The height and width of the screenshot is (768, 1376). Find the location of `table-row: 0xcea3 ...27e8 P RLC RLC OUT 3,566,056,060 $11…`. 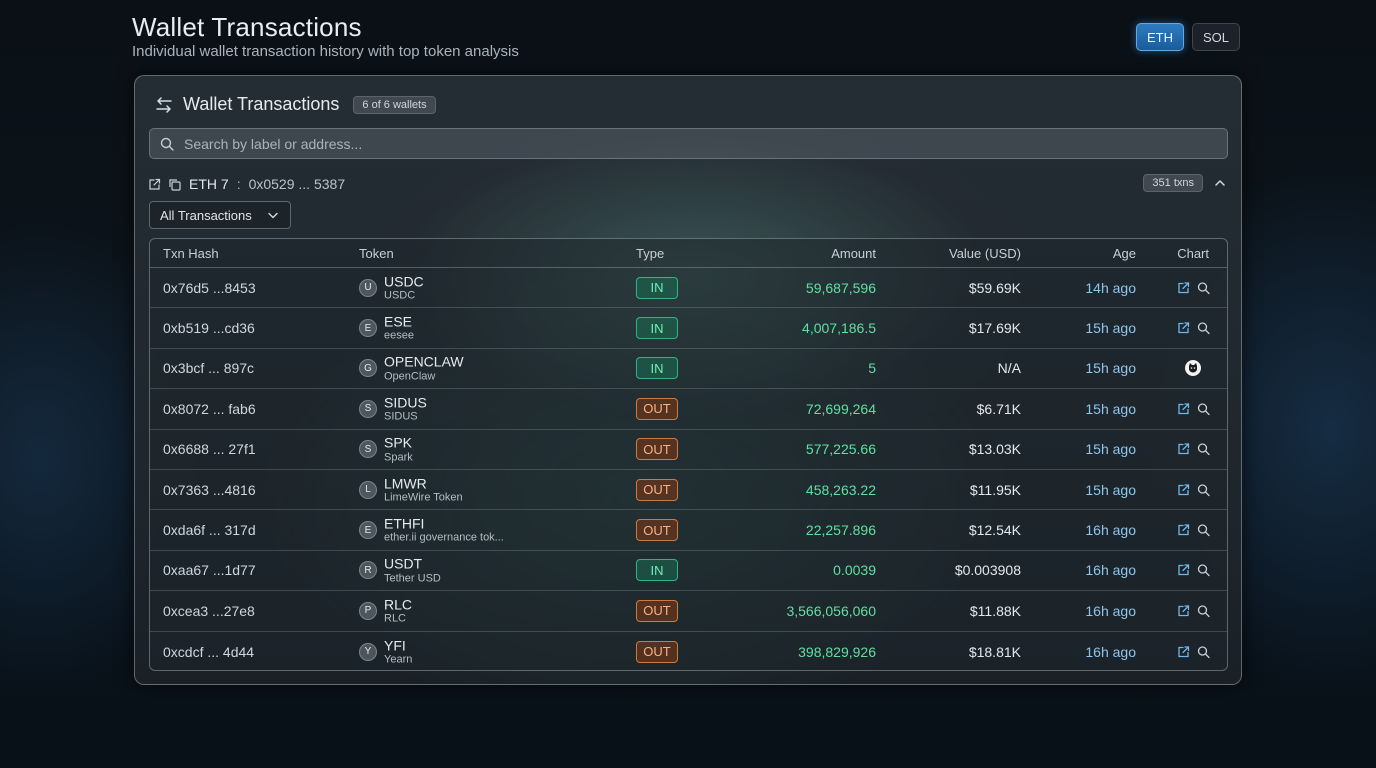

table-row: 0xcea3 ...27e8 P RLC RLC OUT 3,566,056,060 $11… is located at coordinates (688, 611).